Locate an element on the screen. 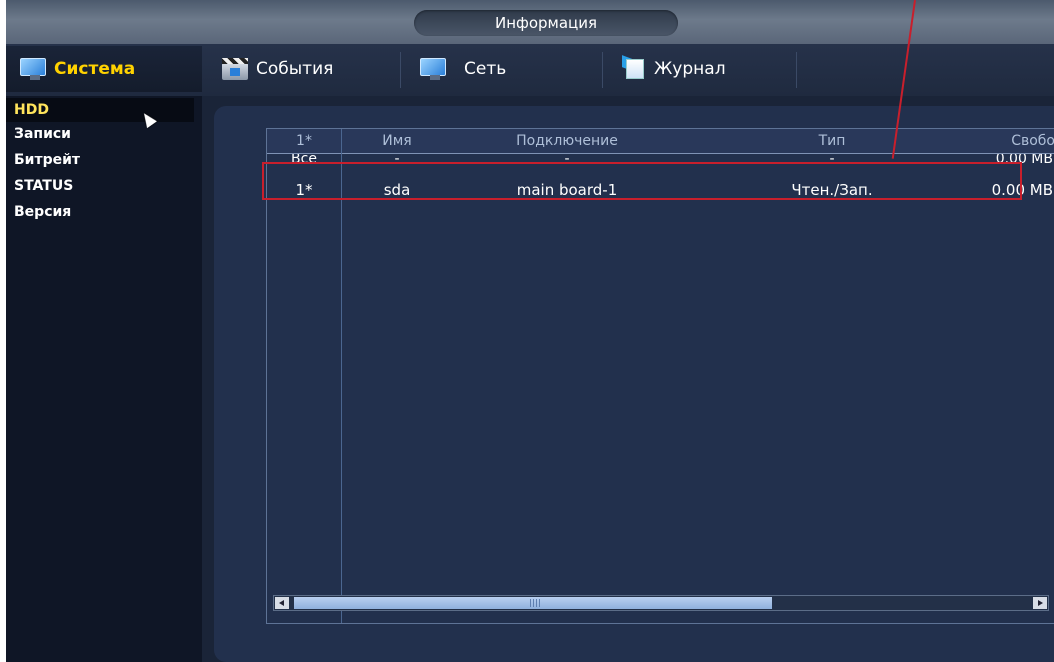 This screenshot has width=1054, height=662. nav-tab-network-label: Сеть is located at coordinates (485, 69).